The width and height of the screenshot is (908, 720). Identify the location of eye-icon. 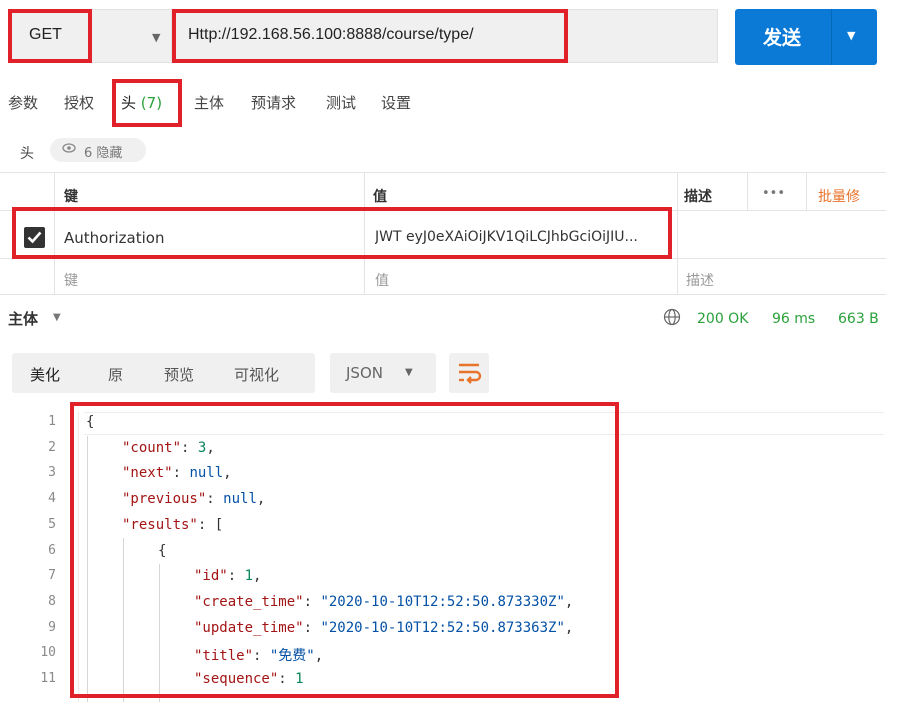
(69, 150).